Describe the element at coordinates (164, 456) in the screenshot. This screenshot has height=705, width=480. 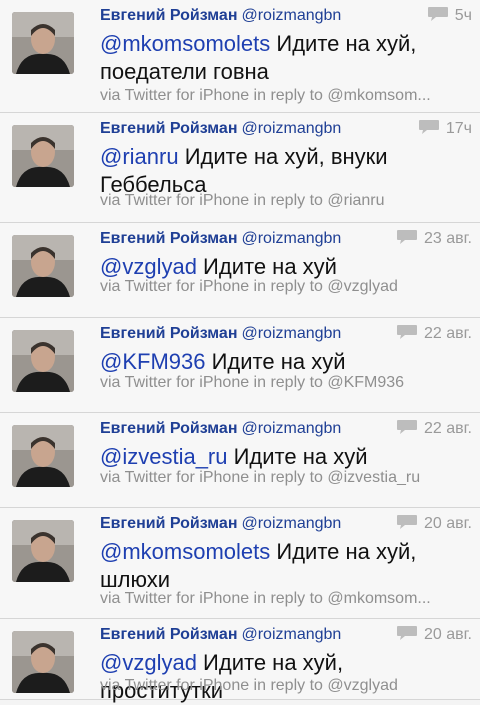
I see `mention-link: @izvestia_ru` at that location.